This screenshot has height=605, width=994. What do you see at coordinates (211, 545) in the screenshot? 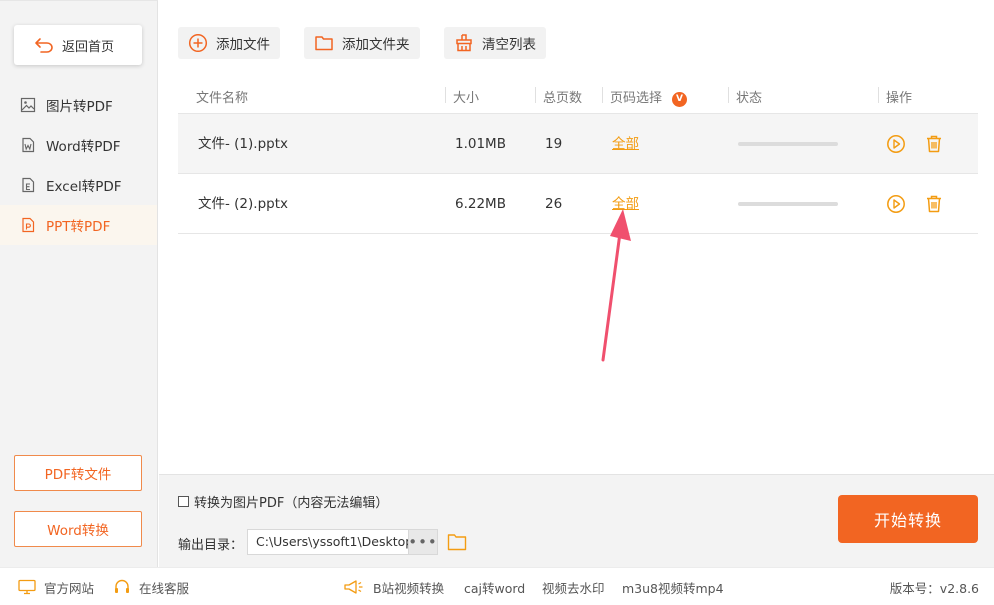
I see `output-dir-label: 输出目录：` at bounding box center [211, 545].